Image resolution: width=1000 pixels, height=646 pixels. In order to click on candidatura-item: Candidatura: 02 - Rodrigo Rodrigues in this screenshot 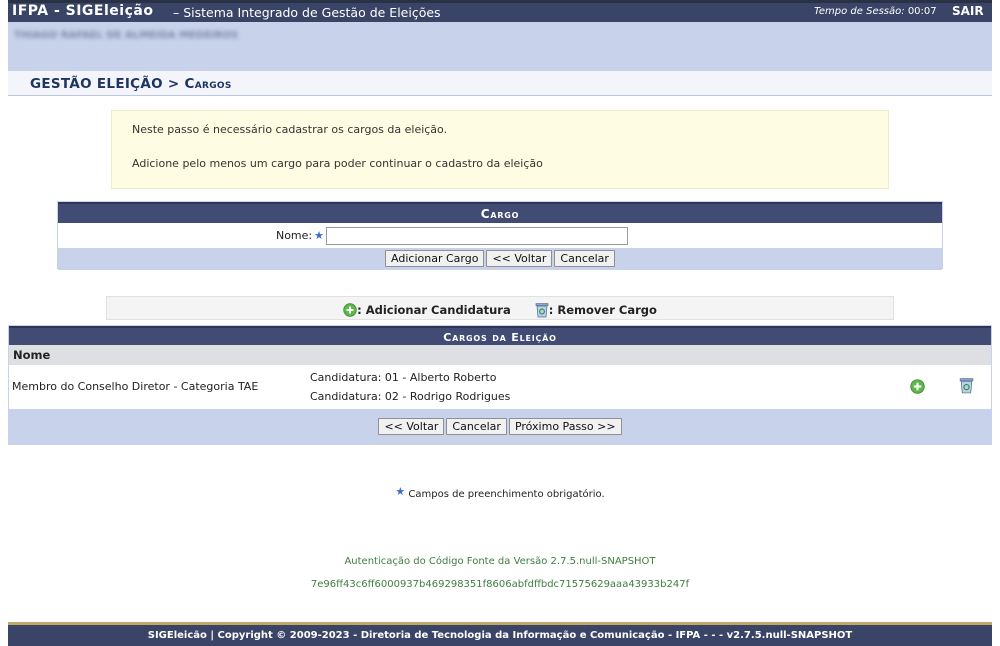, I will do `click(410, 396)`.